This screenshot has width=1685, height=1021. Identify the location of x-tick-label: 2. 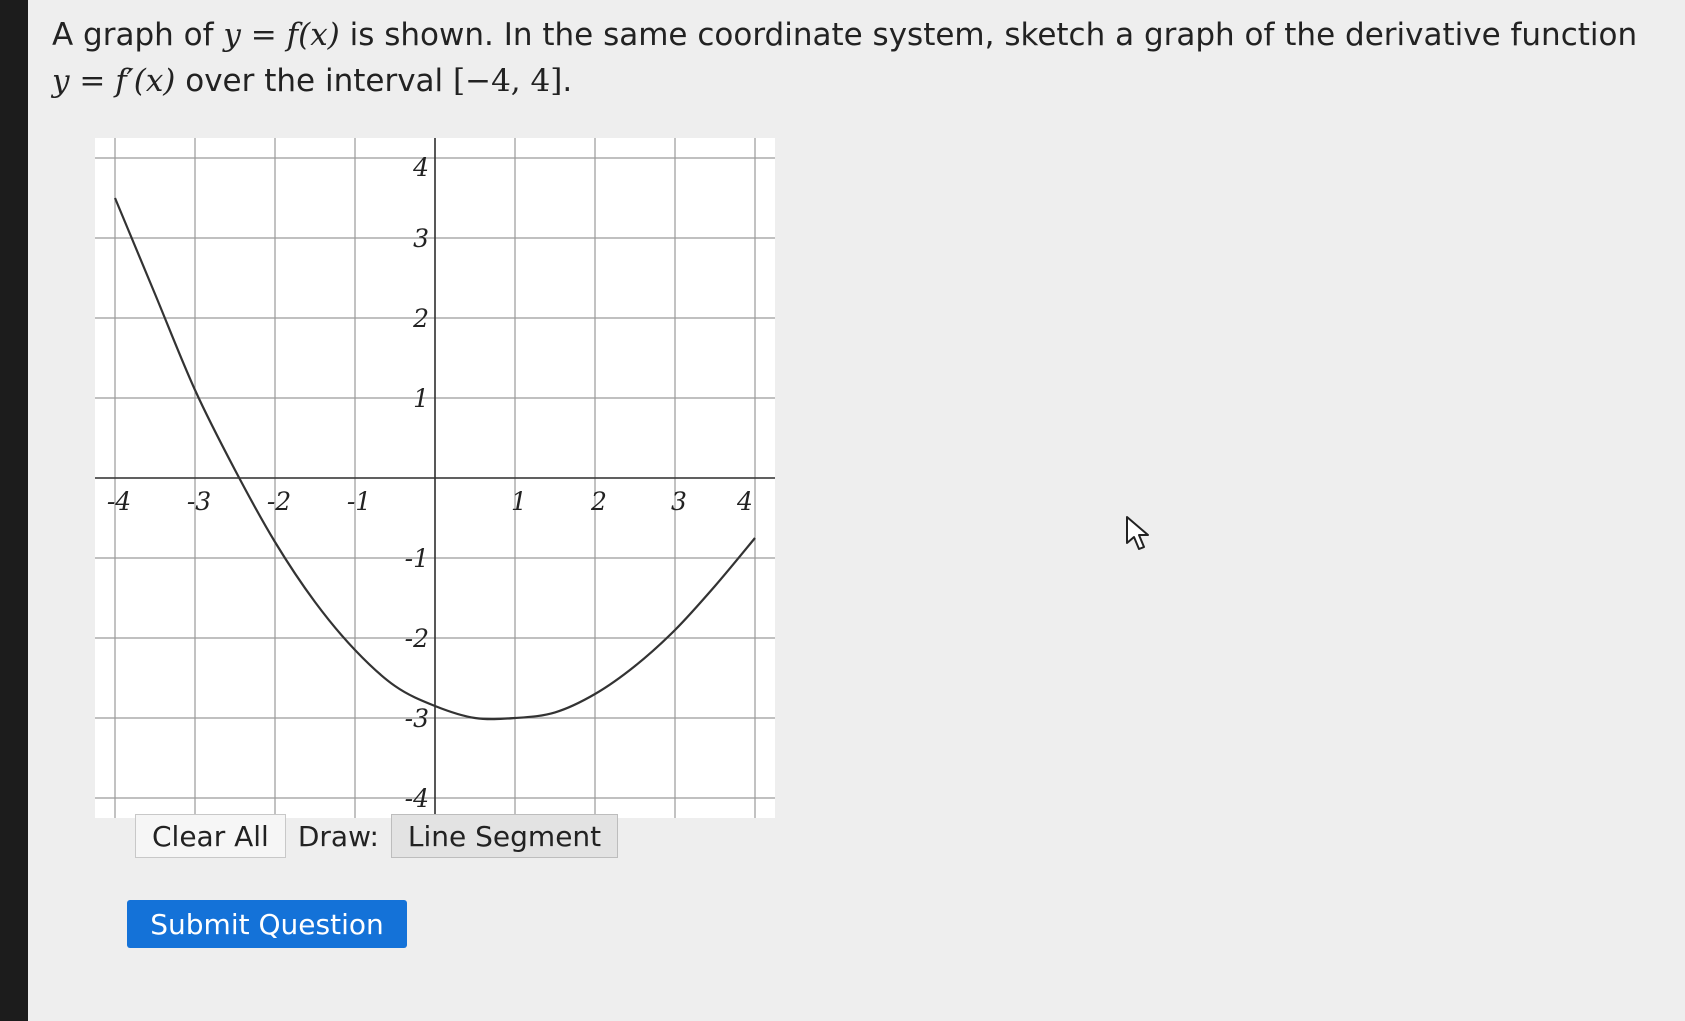
(598, 501).